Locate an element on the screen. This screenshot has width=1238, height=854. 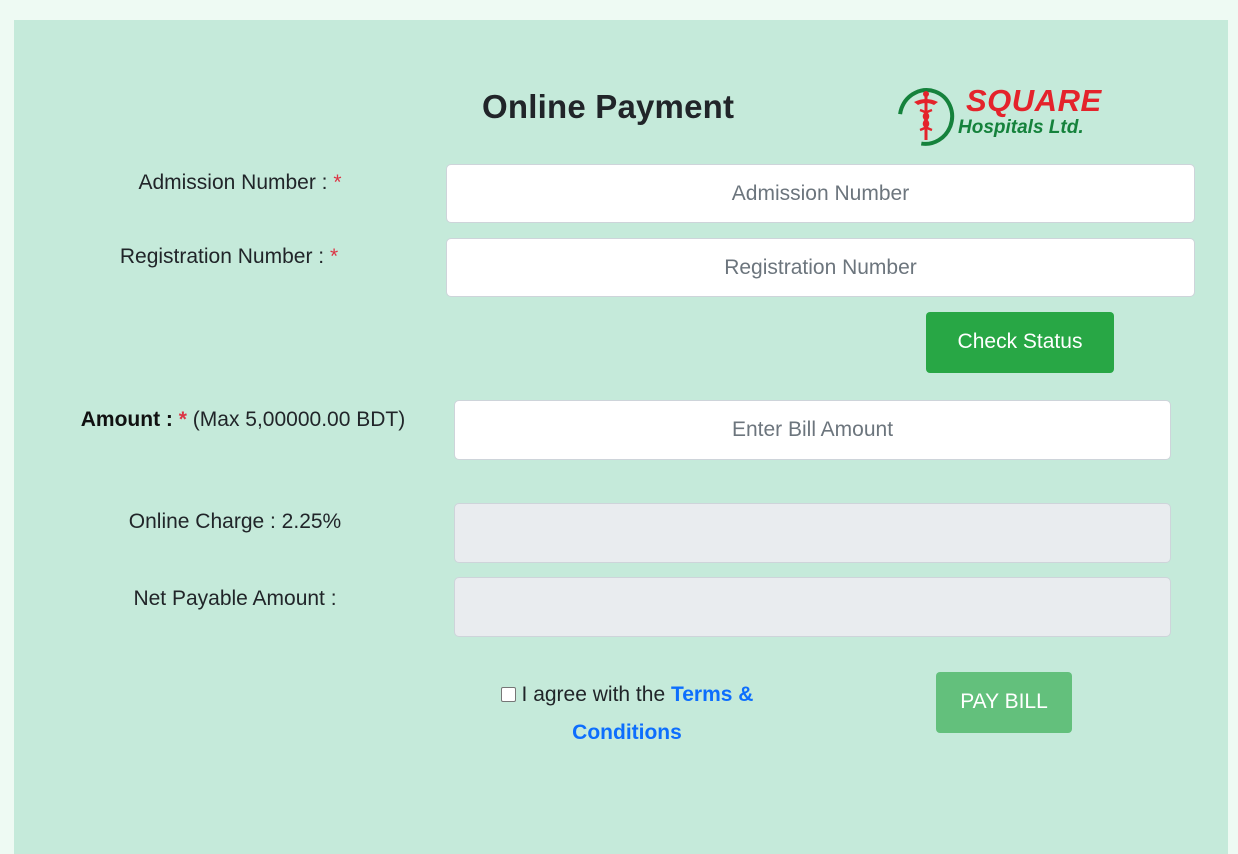
amount-label-text: Amount : is located at coordinates (126, 419).